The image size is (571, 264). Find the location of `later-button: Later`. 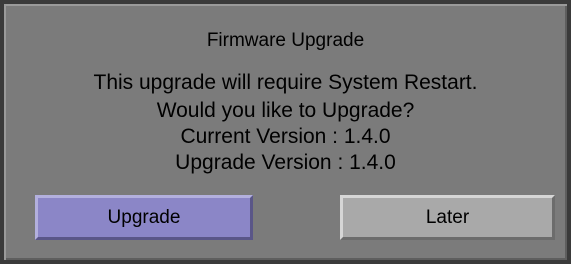

later-button: Later is located at coordinates (447, 217).